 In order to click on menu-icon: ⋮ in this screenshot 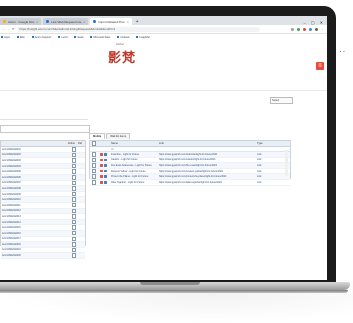, I will do `click(322, 29)`.